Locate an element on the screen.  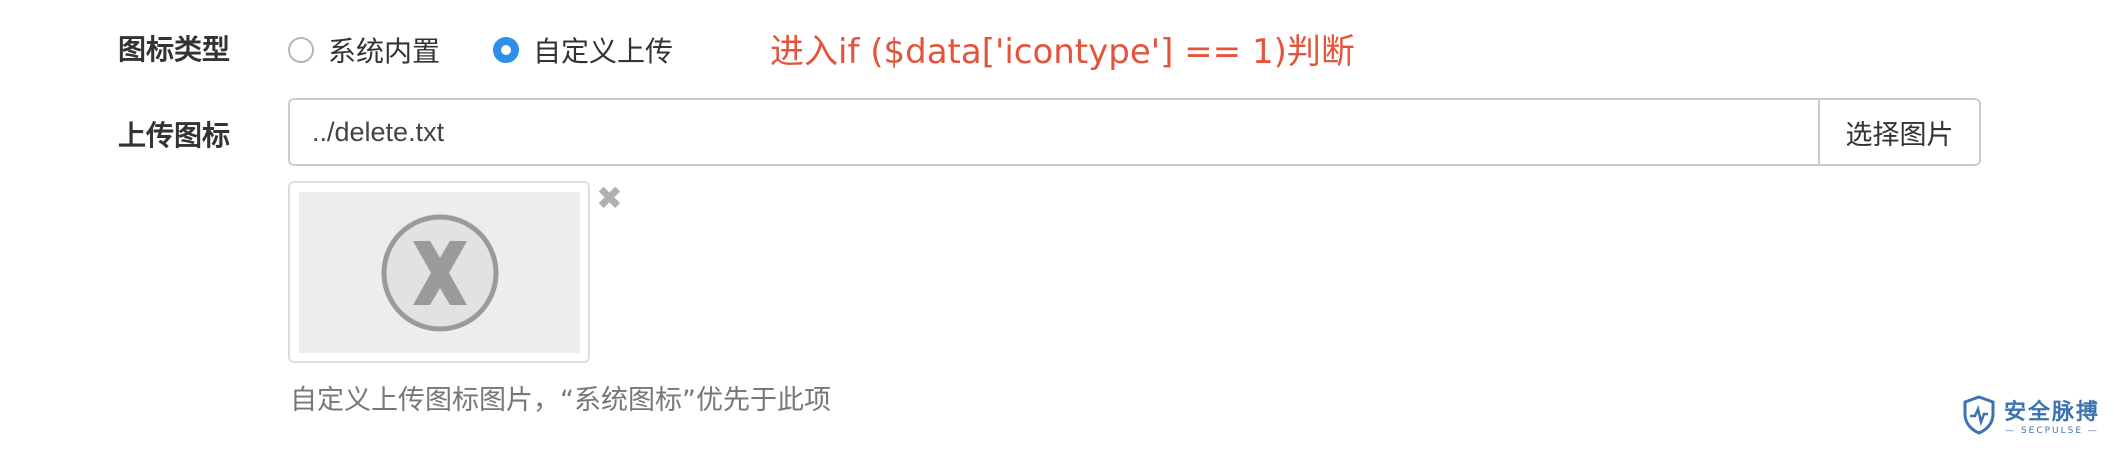
preview-placeholder is located at coordinates (439, 272).